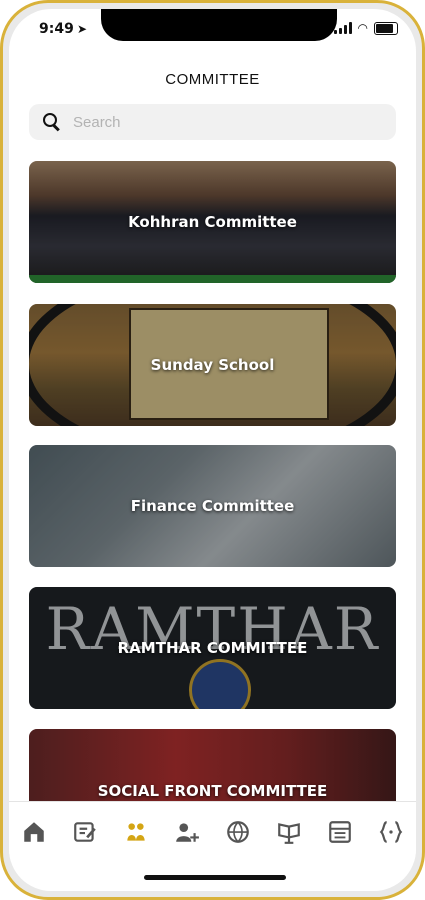 The width and height of the screenshot is (425, 900). I want to click on tab-notes, so click(85, 832).